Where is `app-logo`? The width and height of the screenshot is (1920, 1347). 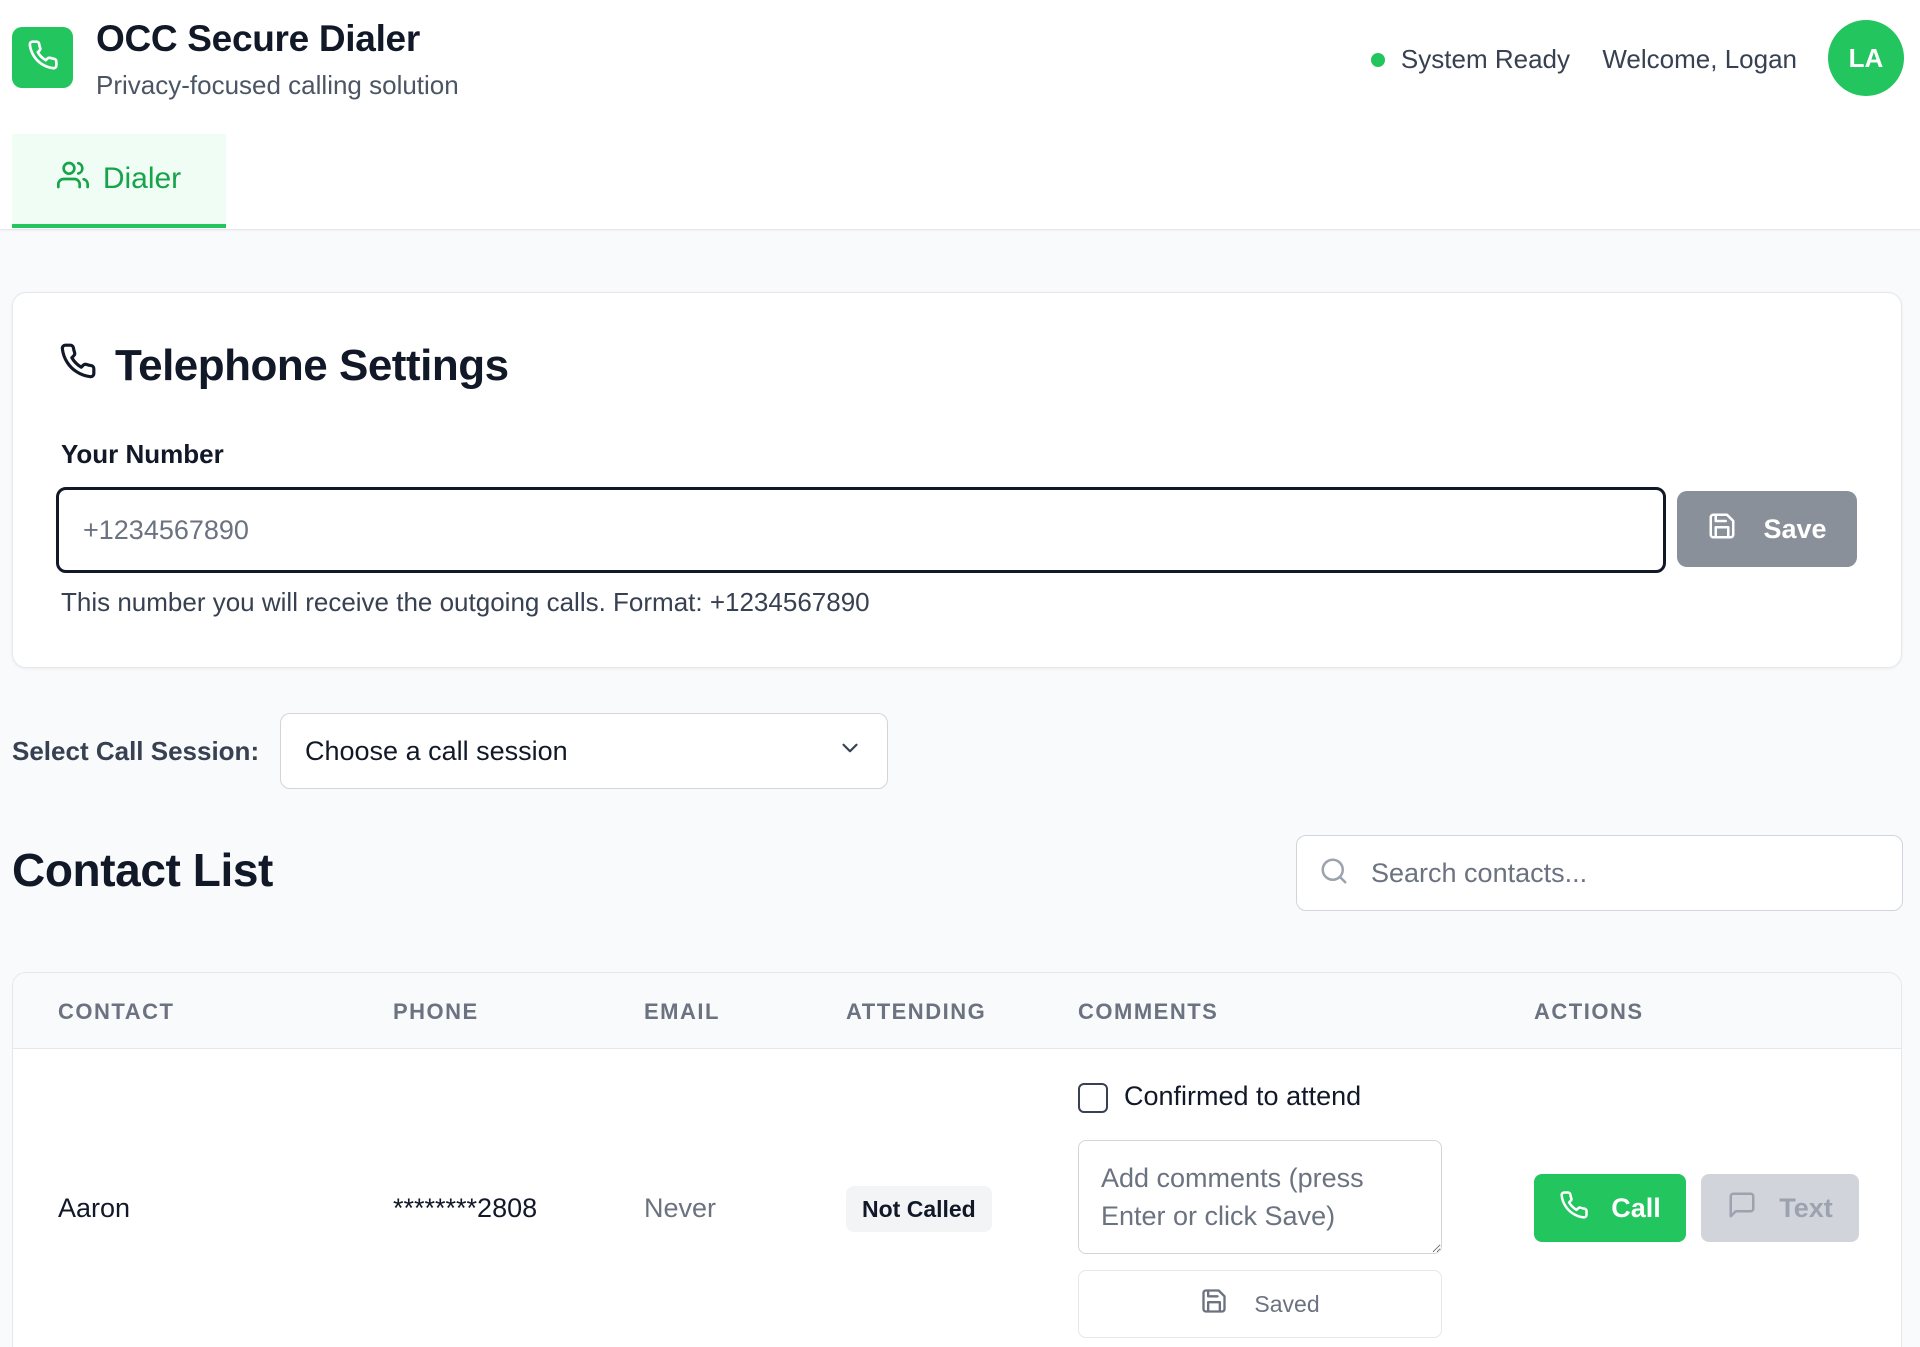
app-logo is located at coordinates (42, 57).